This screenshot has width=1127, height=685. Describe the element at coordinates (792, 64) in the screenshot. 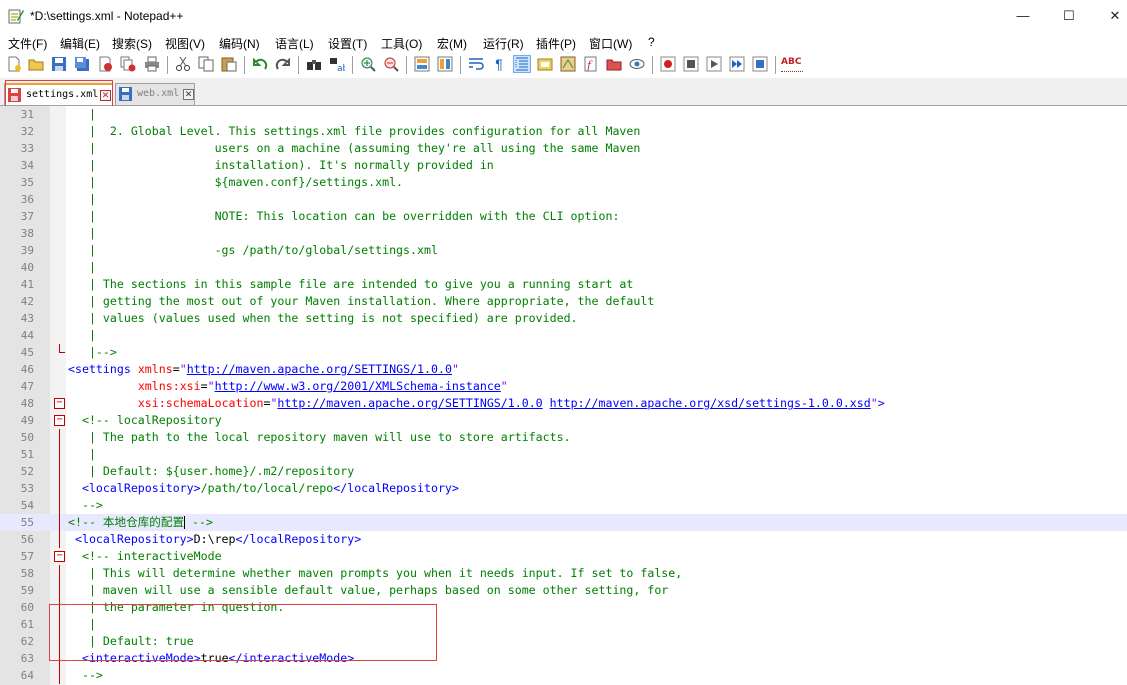

I see `spell-check-icon: ABC` at that location.